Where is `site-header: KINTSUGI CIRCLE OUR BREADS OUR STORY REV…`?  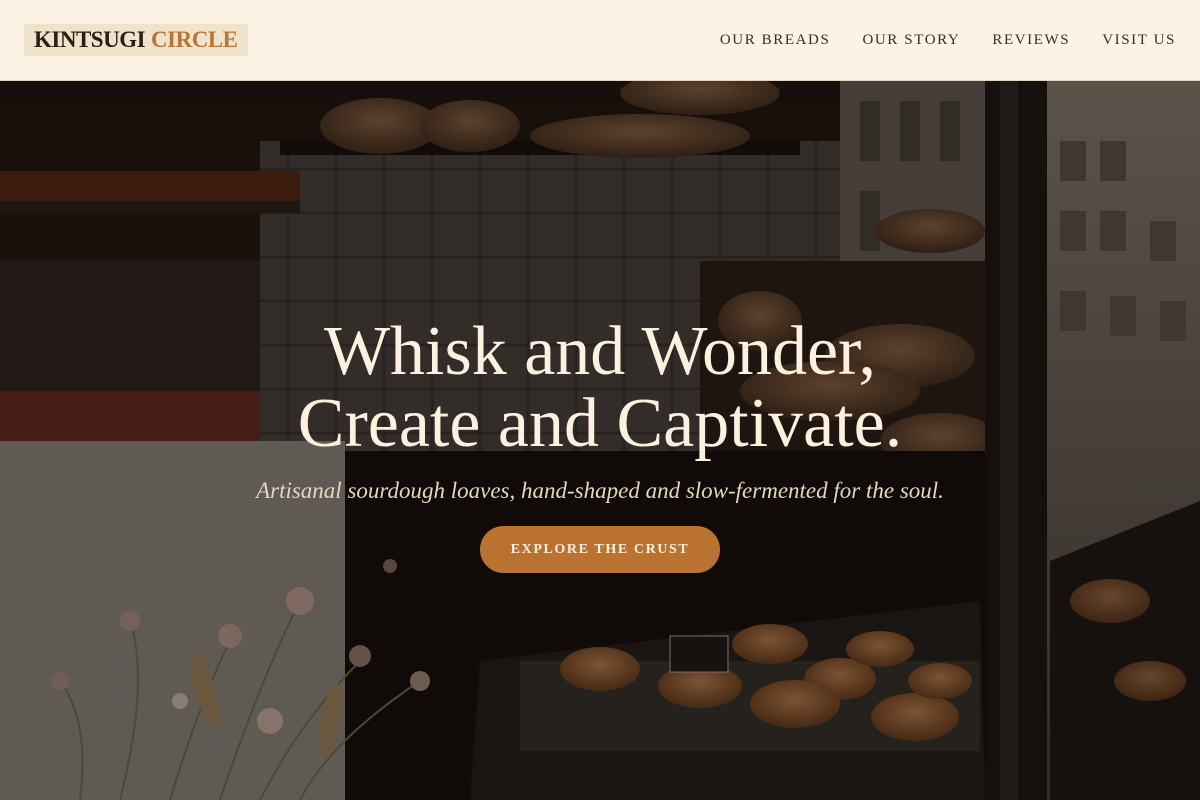
site-header: KINTSUGI CIRCLE OUR BREADS OUR STORY REV… is located at coordinates (600, 40).